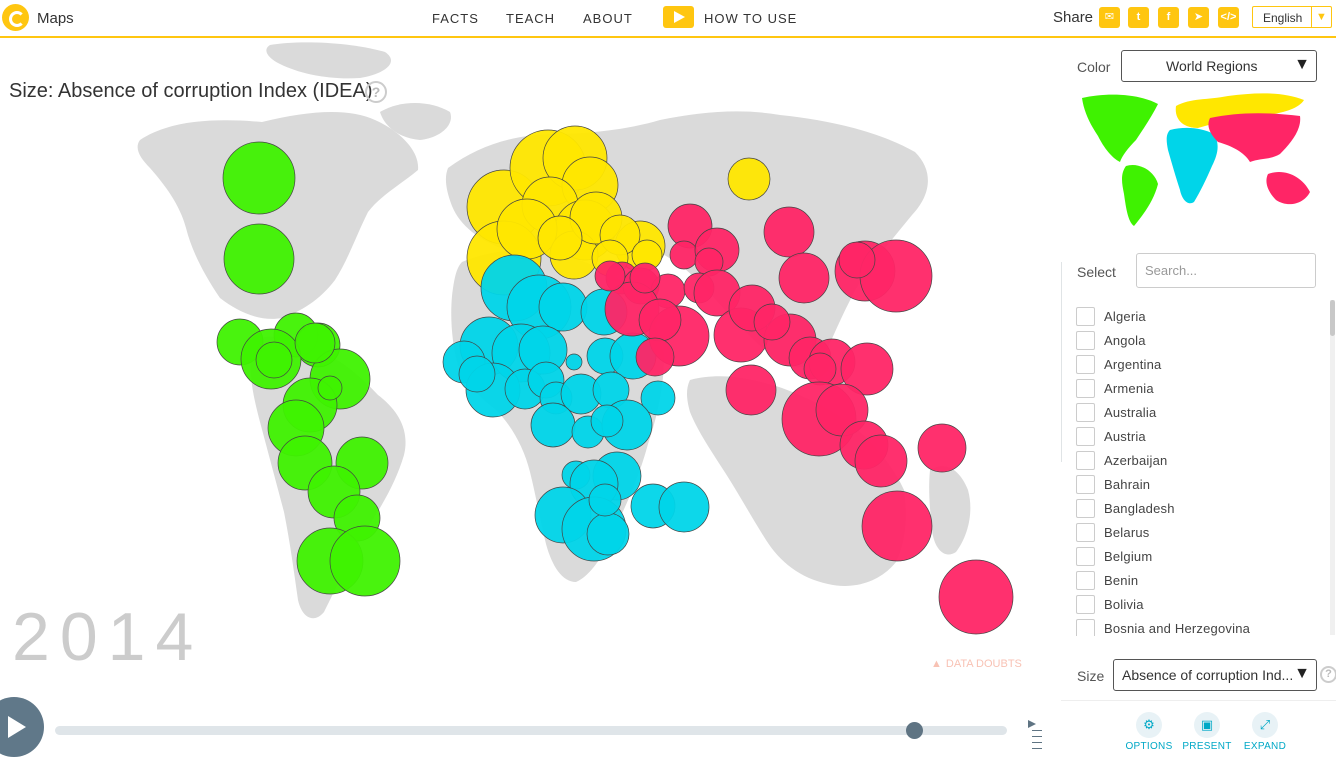 The height and width of the screenshot is (767, 1336). What do you see at coordinates (1226, 270) in the screenshot?
I see `country-search-input` at bounding box center [1226, 270].